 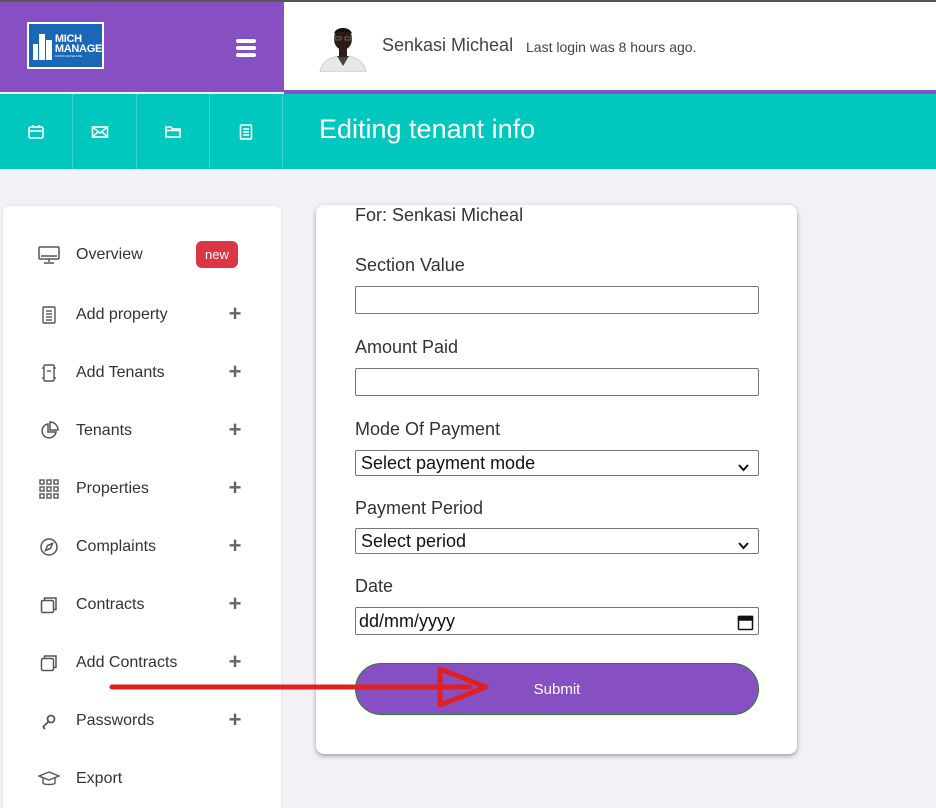 What do you see at coordinates (122, 314) in the screenshot?
I see `sidebar-item-label: Add property` at bounding box center [122, 314].